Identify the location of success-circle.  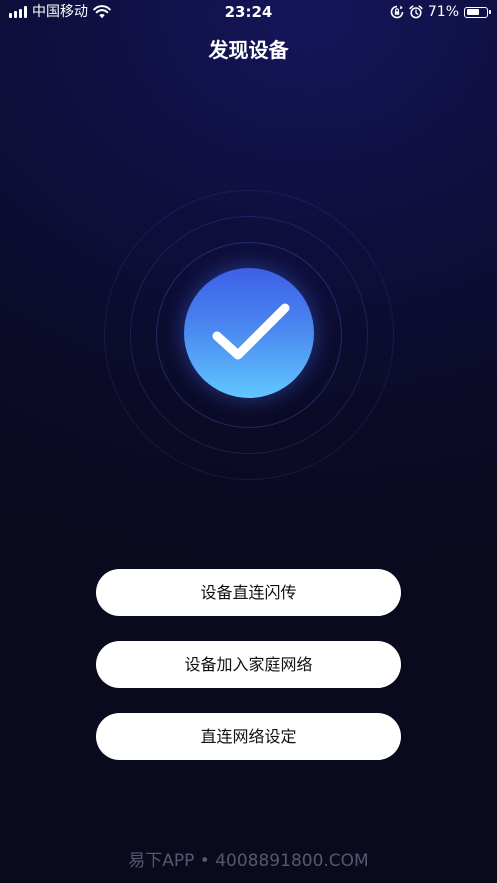
(249, 333).